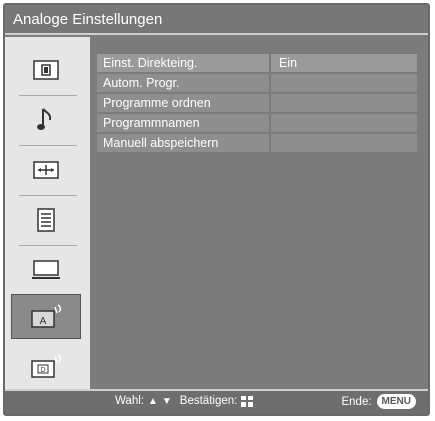  I want to click on list-settings-icon, so click(46, 219).